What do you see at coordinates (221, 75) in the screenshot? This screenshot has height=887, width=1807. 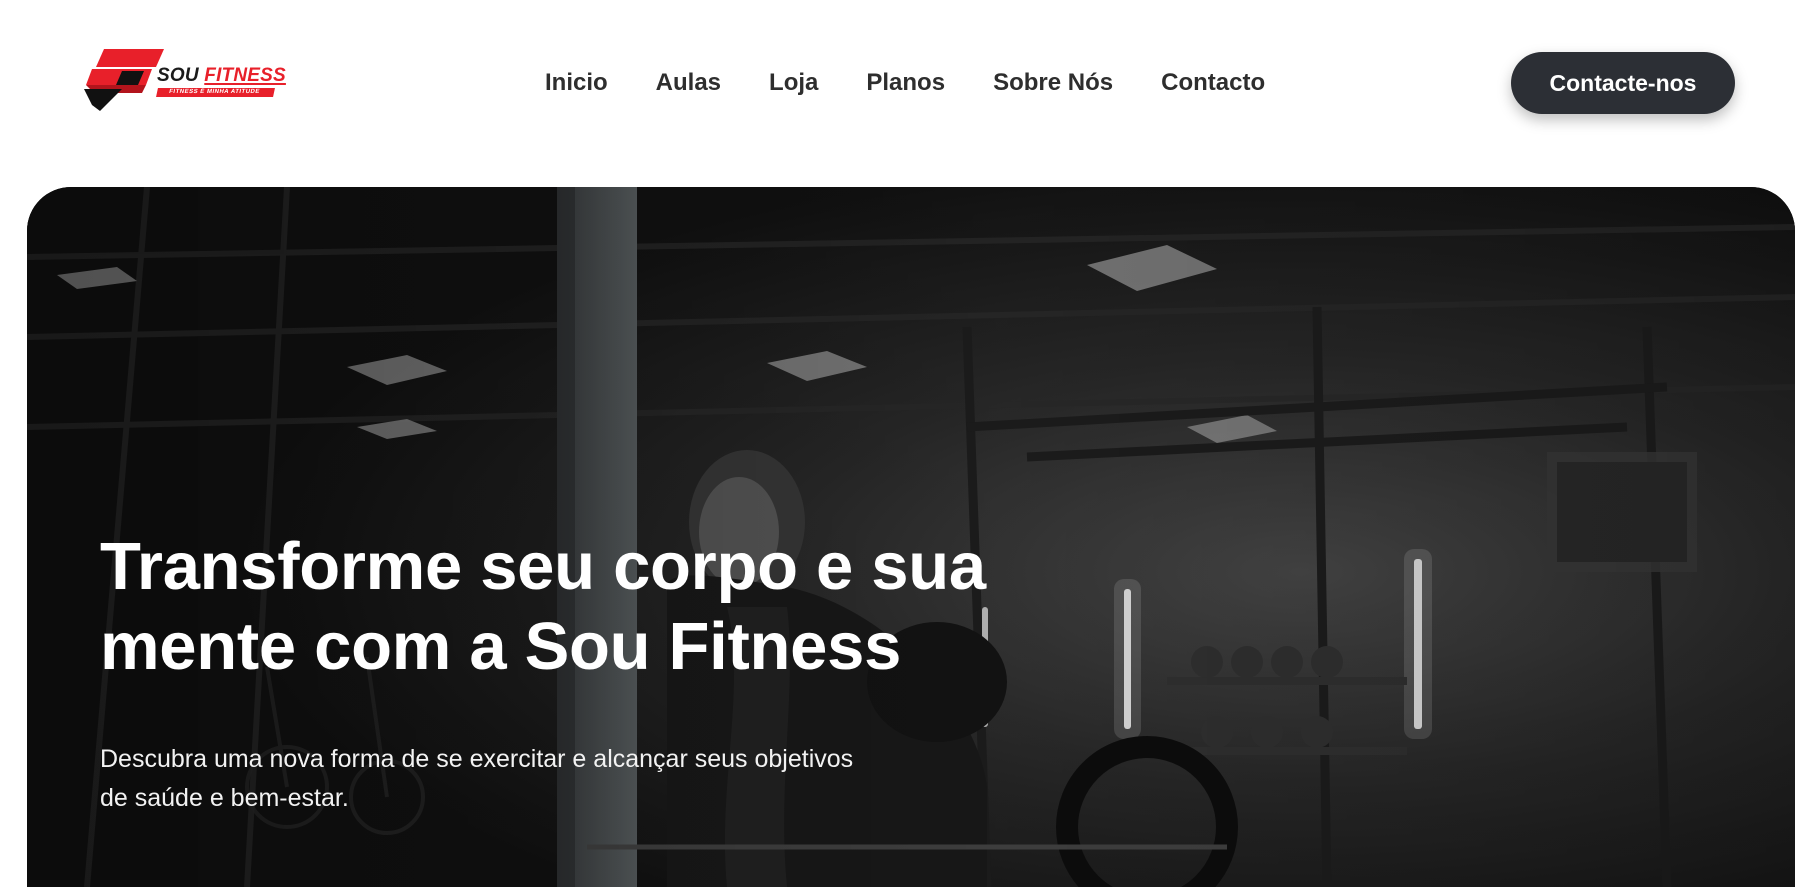 I see `logo-title: SOU FITNESS` at bounding box center [221, 75].